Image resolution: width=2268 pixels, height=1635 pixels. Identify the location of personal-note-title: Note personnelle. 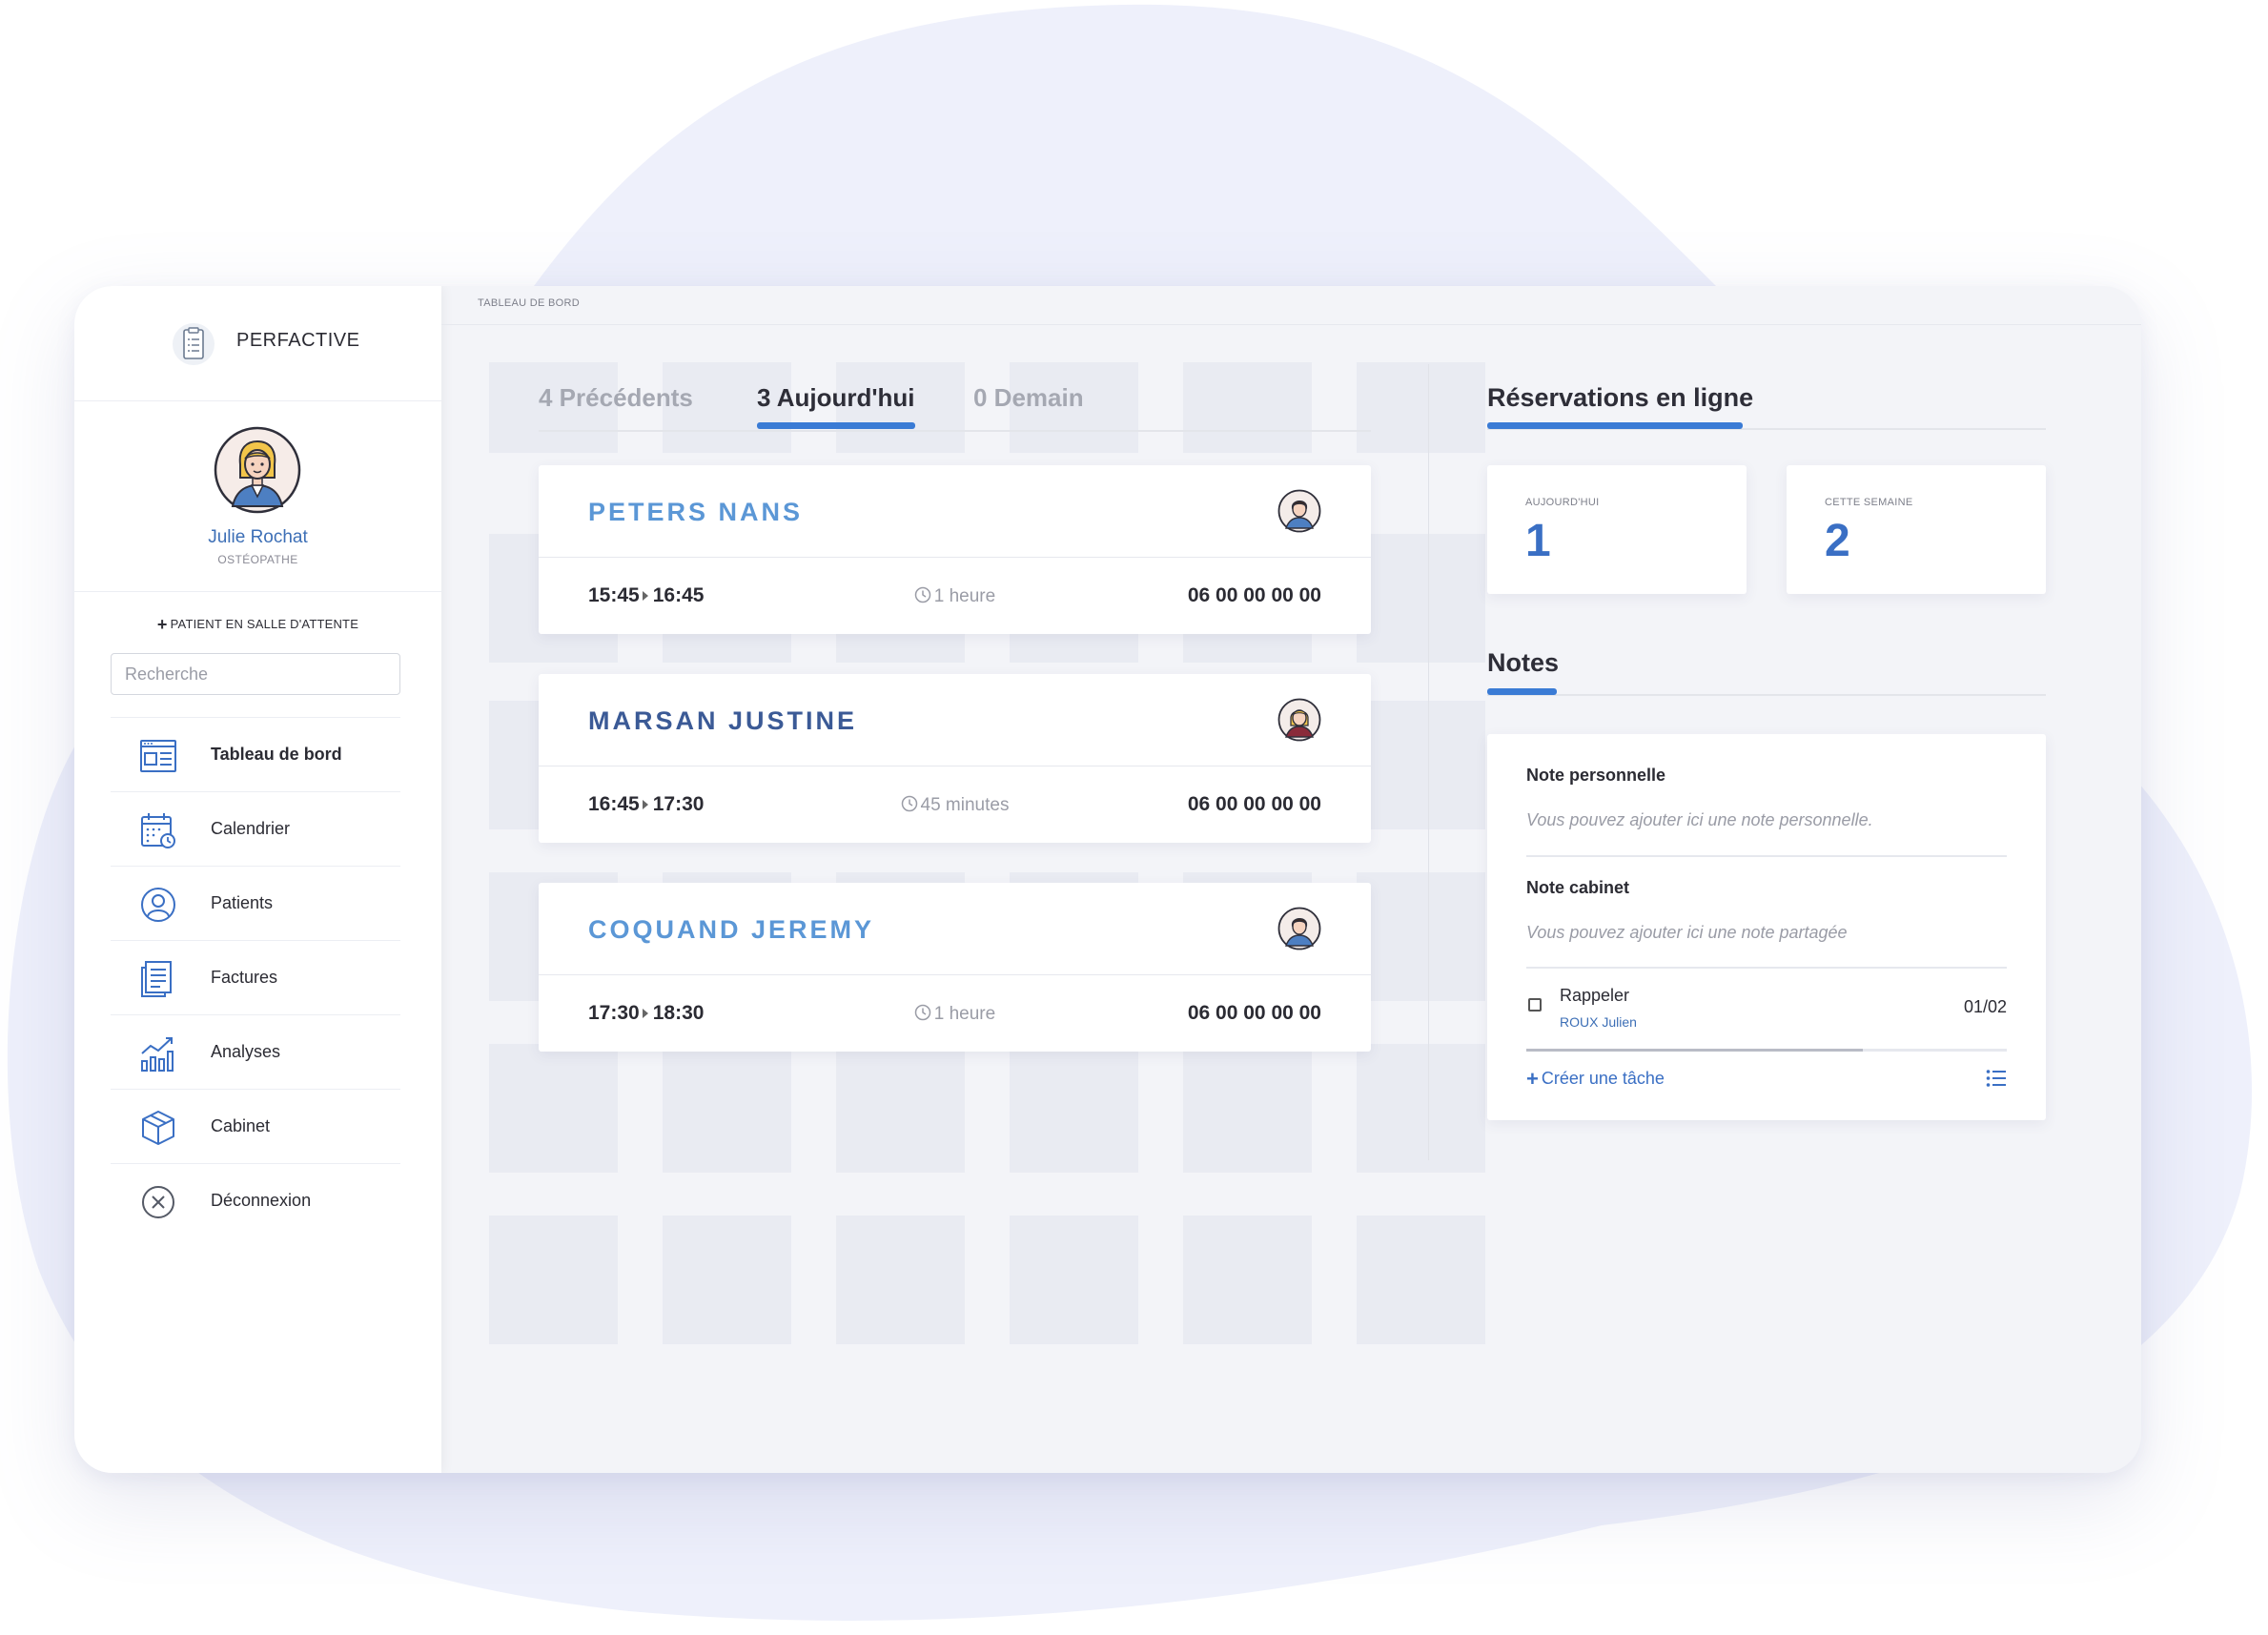
(1596, 775).